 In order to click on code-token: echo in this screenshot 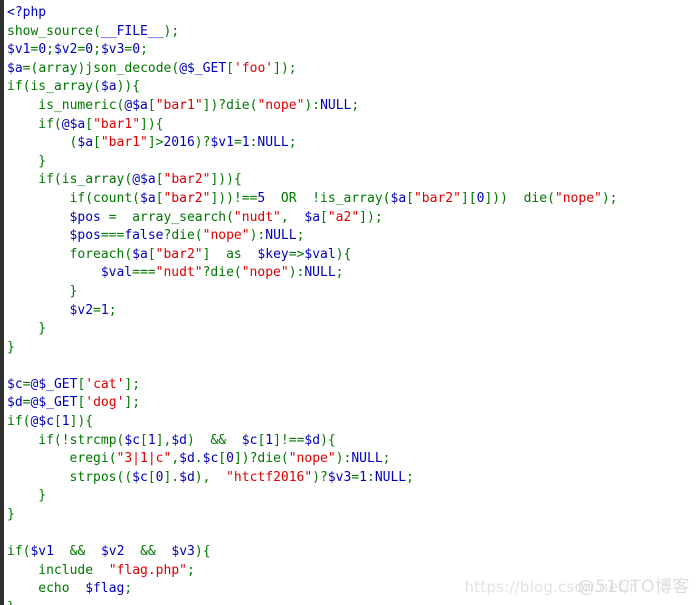, I will do `click(54, 589)`.